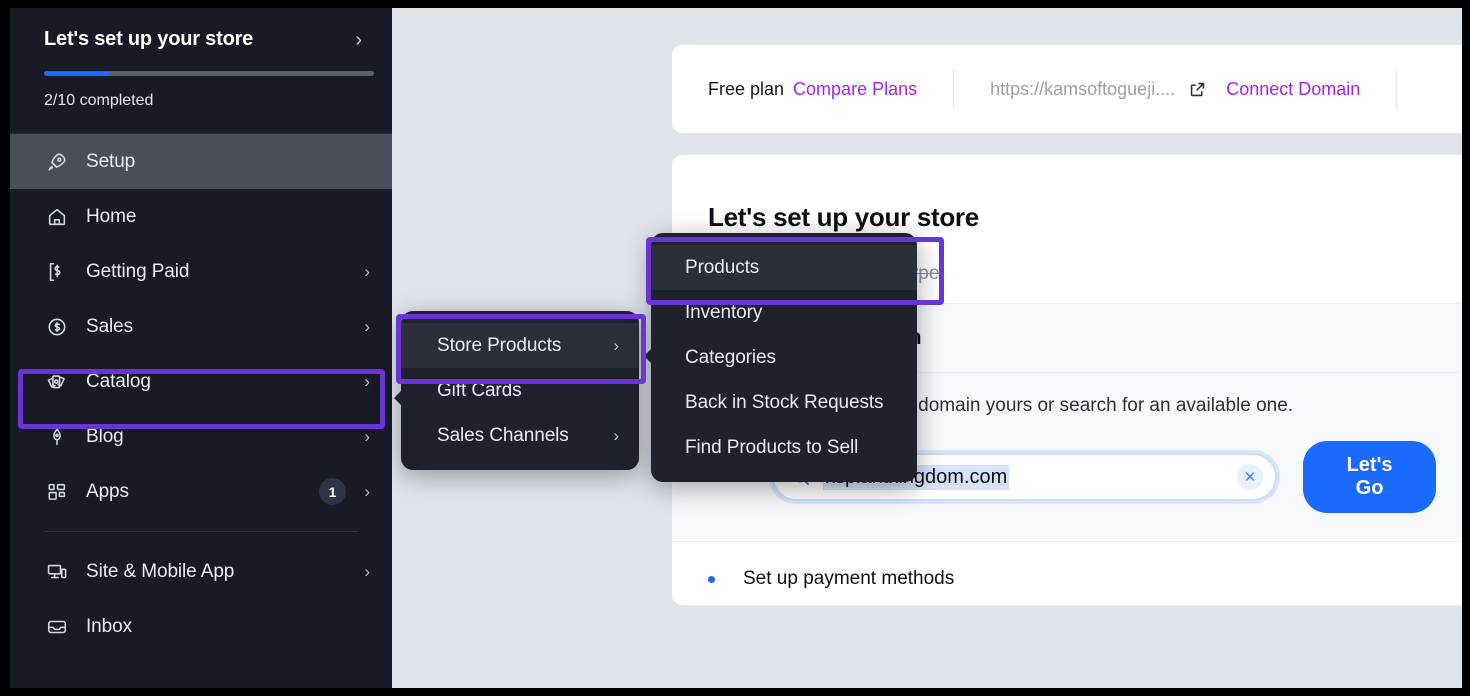  Describe the element at coordinates (57, 162) in the screenshot. I see `rocket-icon` at that location.